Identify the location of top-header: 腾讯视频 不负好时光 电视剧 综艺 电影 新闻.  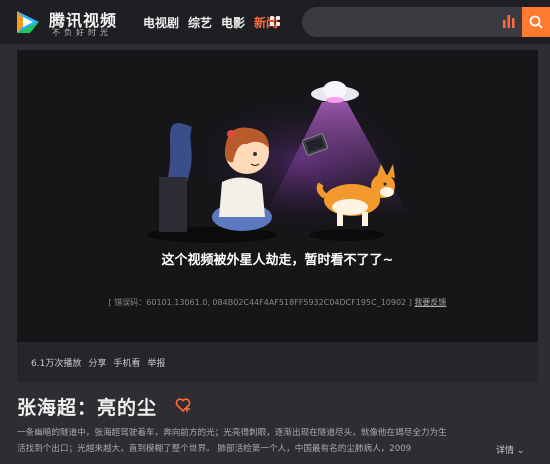
(275, 22).